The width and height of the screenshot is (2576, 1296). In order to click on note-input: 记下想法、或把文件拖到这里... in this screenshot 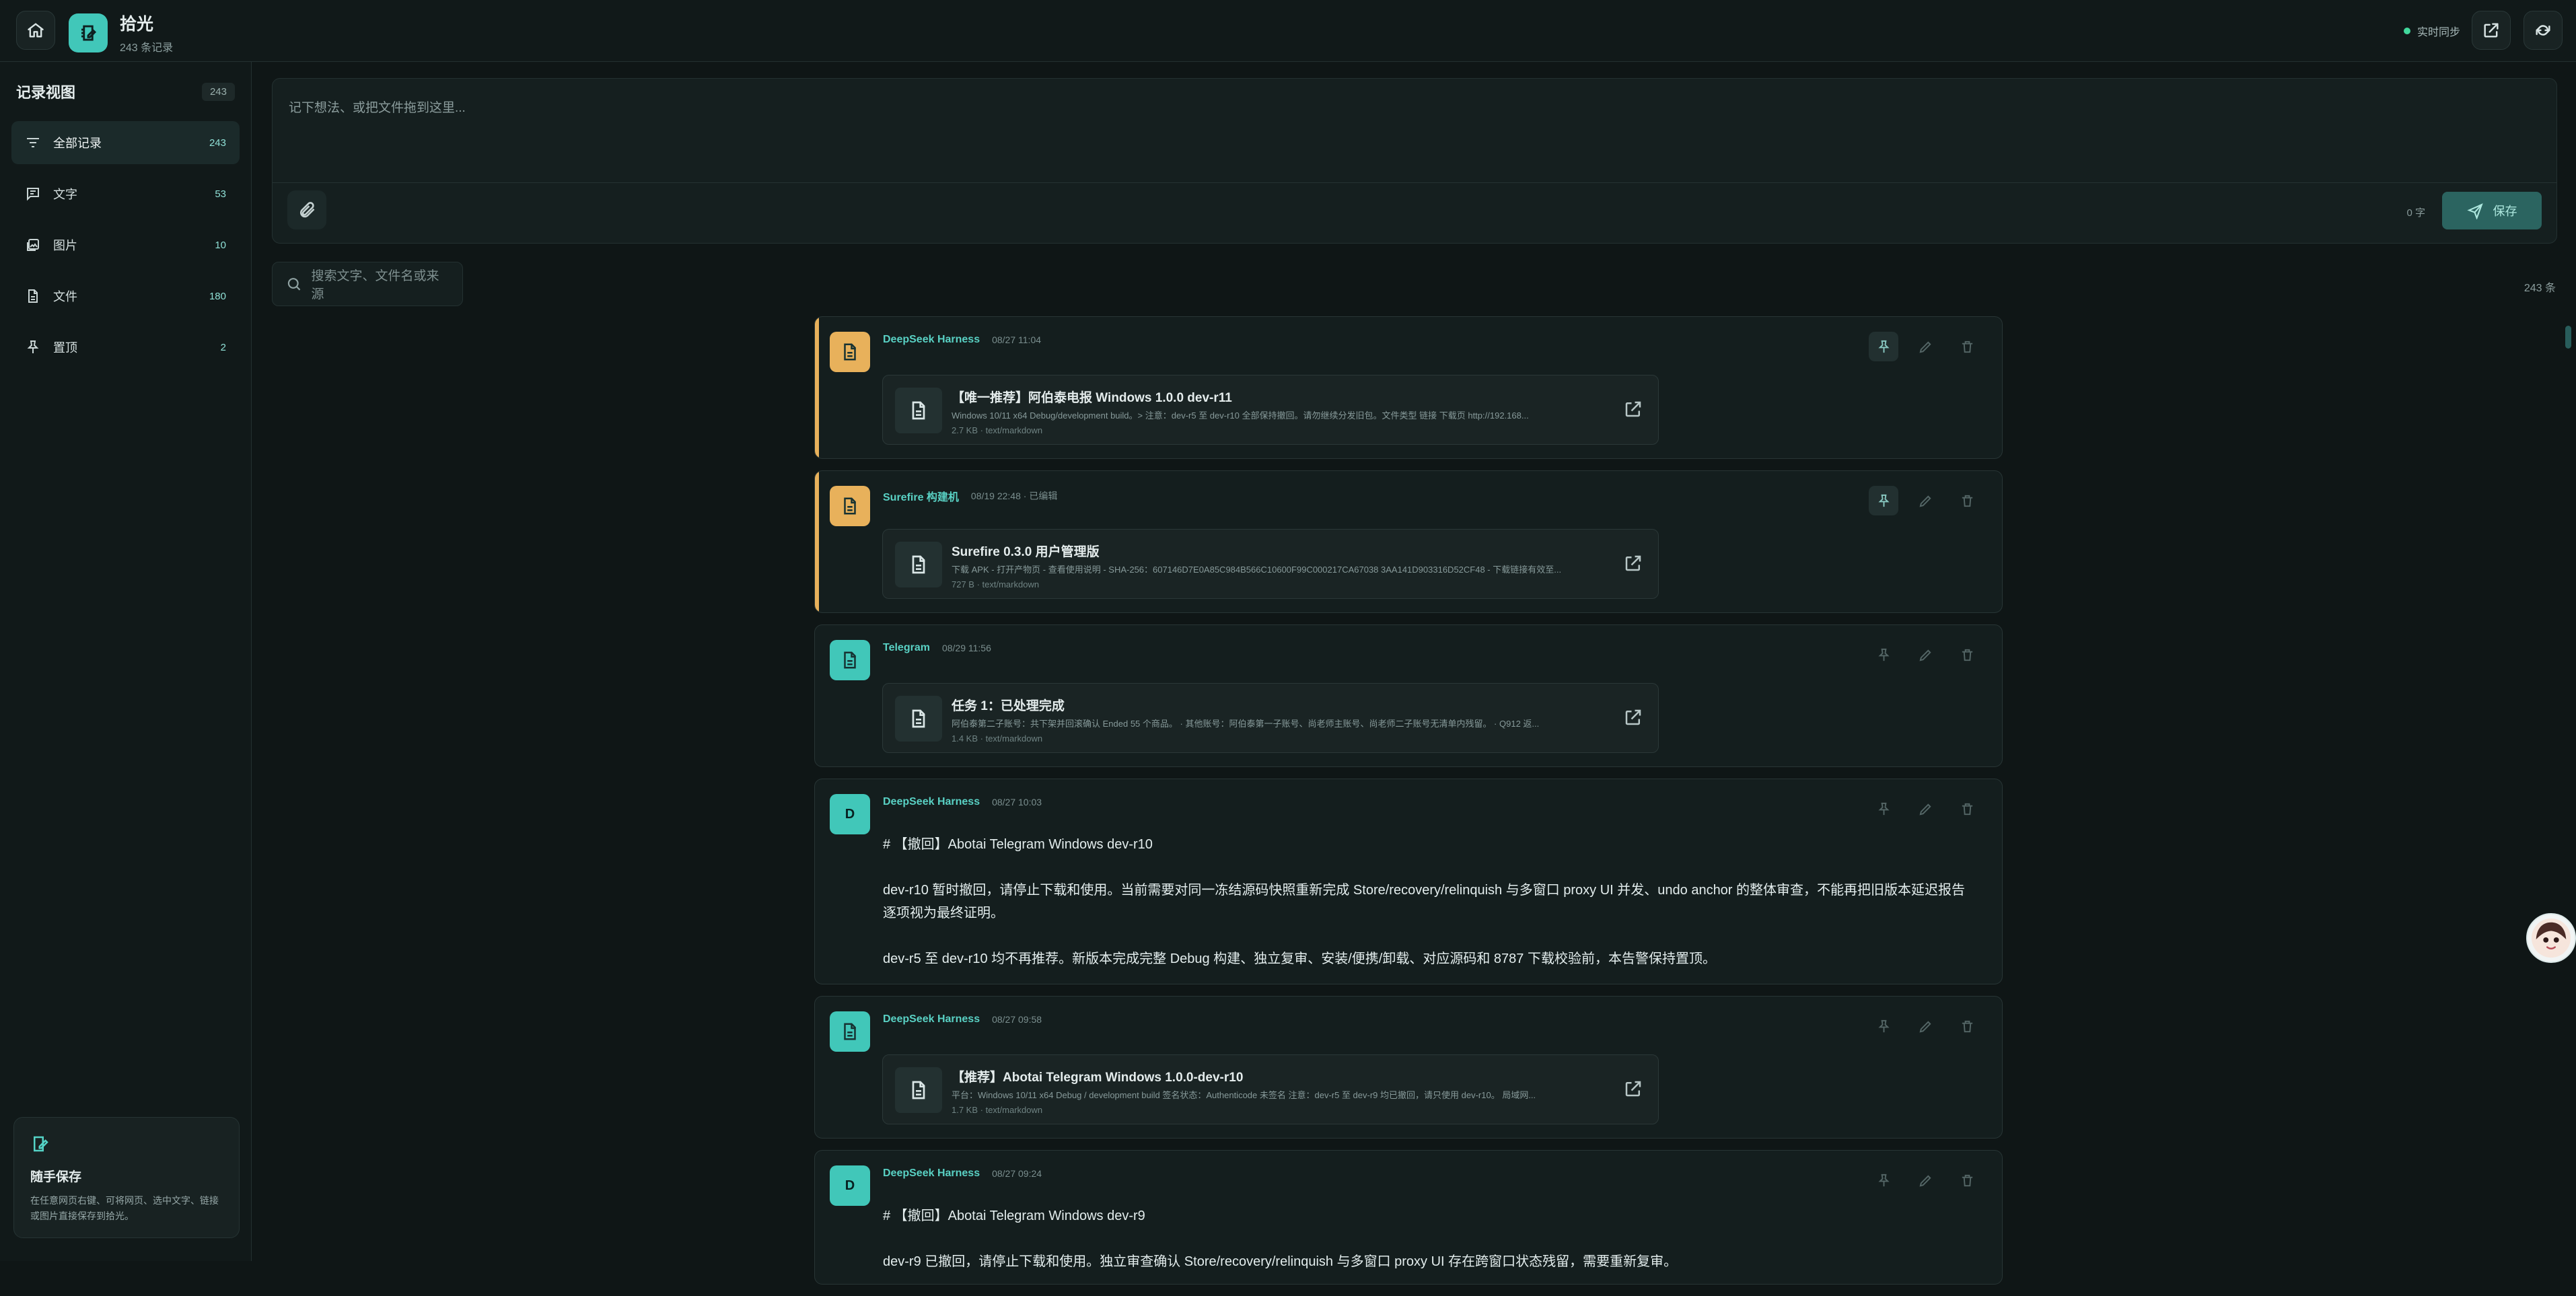, I will do `click(1414, 131)`.